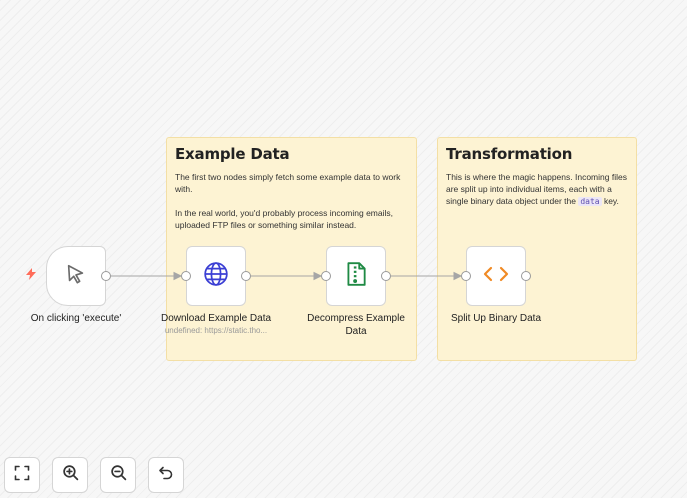 The height and width of the screenshot is (498, 687). Describe the element at coordinates (31, 275) in the screenshot. I see `lightning-icon` at that location.